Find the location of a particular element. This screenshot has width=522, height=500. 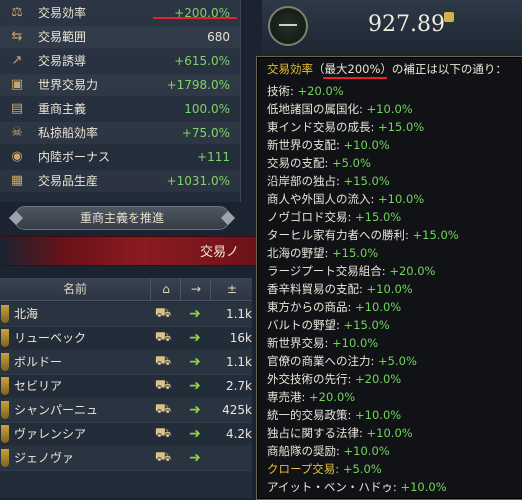

stat-row: ▦ 交易品生産 +1031.0% is located at coordinates (120, 181).